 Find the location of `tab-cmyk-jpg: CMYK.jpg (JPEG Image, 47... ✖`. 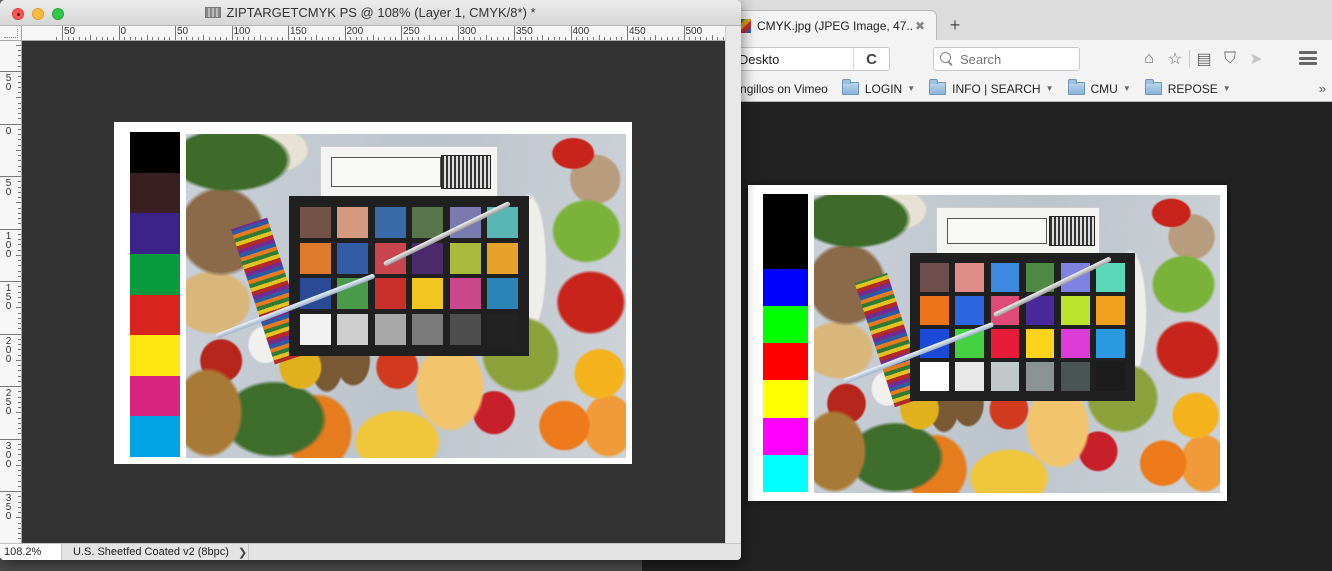

tab-cmyk-jpg: CMYK.jpg (JPEG Image, 47... ✖ is located at coordinates (829, 25).